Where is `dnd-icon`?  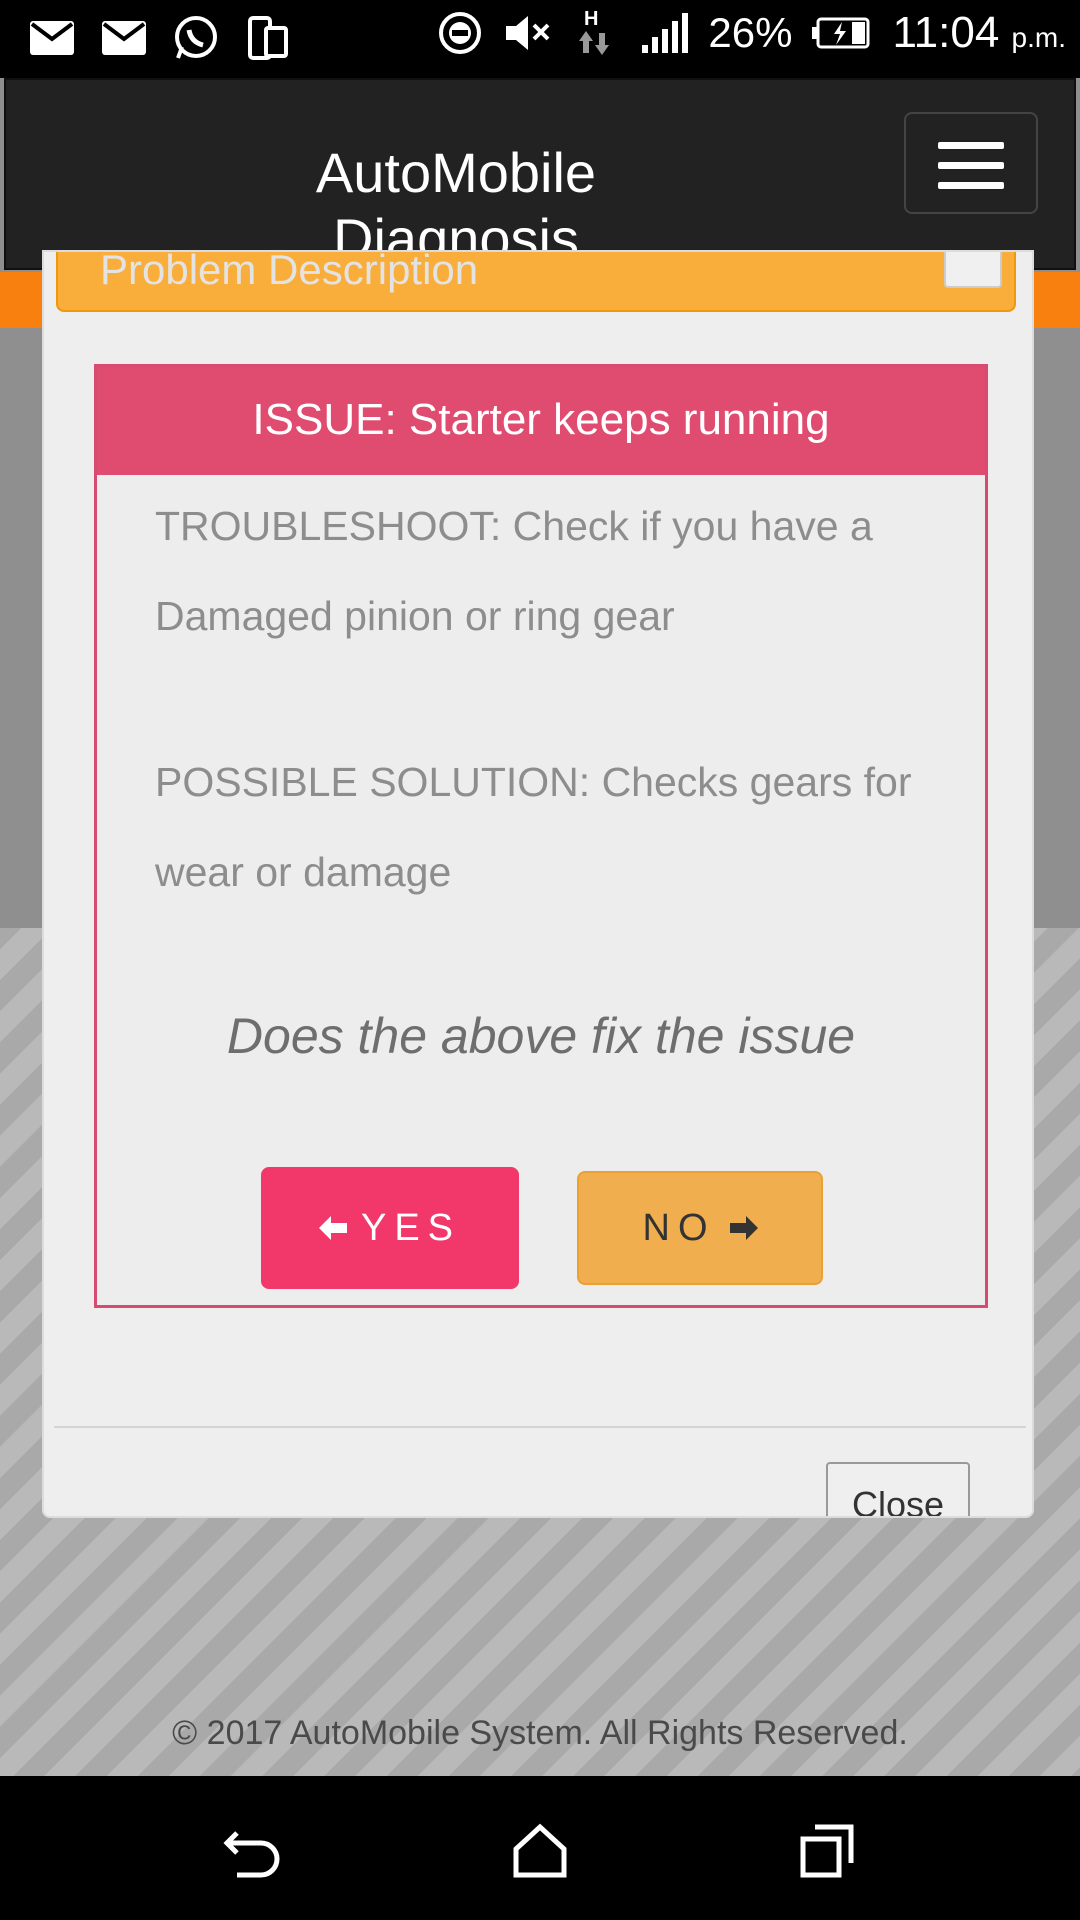 dnd-icon is located at coordinates (460, 33).